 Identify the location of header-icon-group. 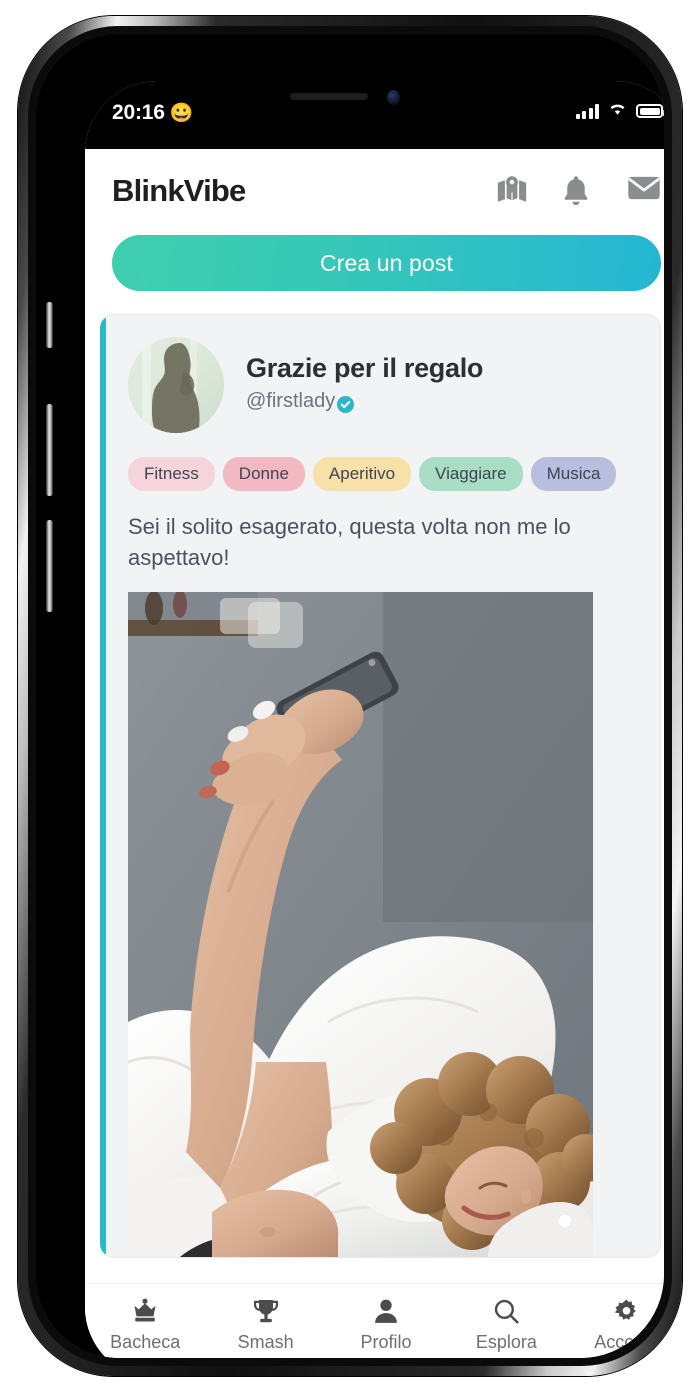
(578, 191).